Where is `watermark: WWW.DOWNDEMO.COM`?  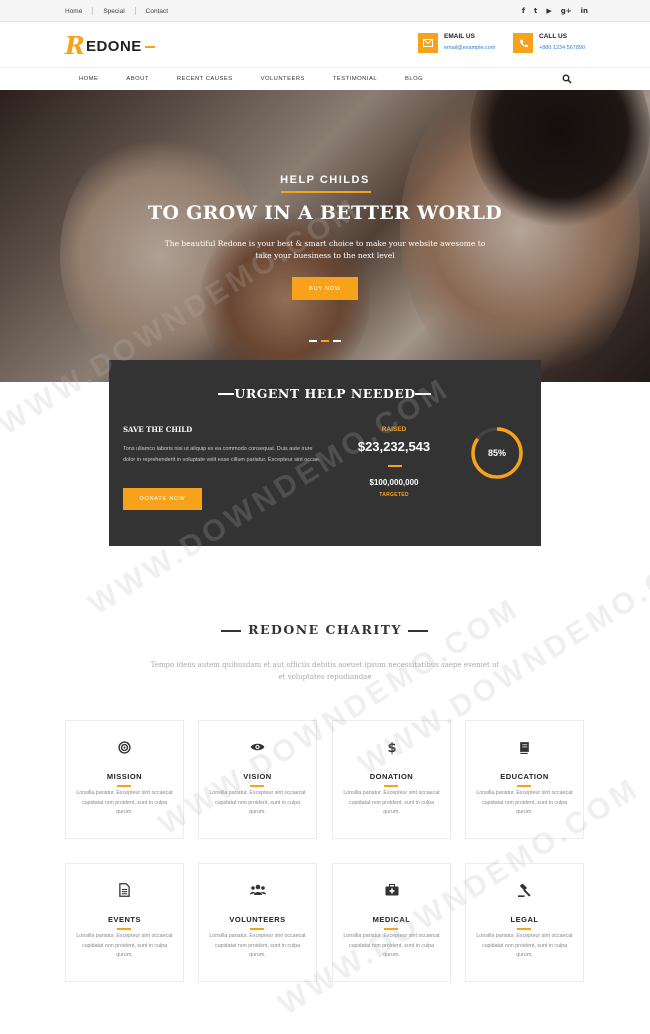 watermark: WWW.DOWNDEMO.COM is located at coordinates (459, 896).